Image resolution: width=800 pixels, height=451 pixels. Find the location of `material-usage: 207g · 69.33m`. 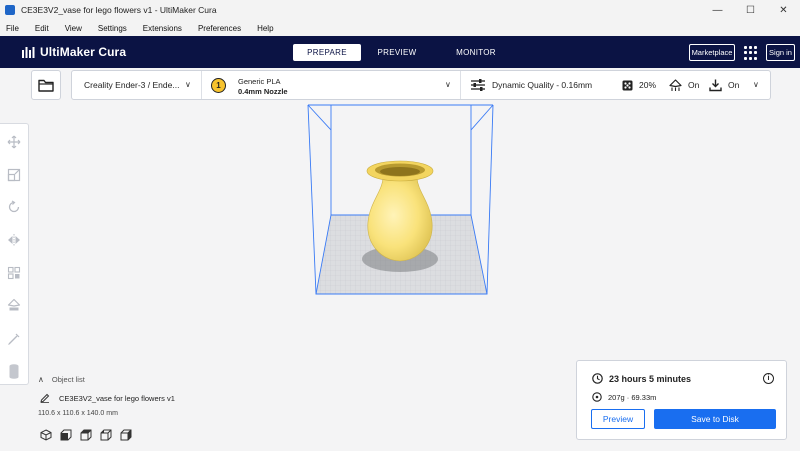

material-usage: 207g · 69.33m is located at coordinates (624, 397).